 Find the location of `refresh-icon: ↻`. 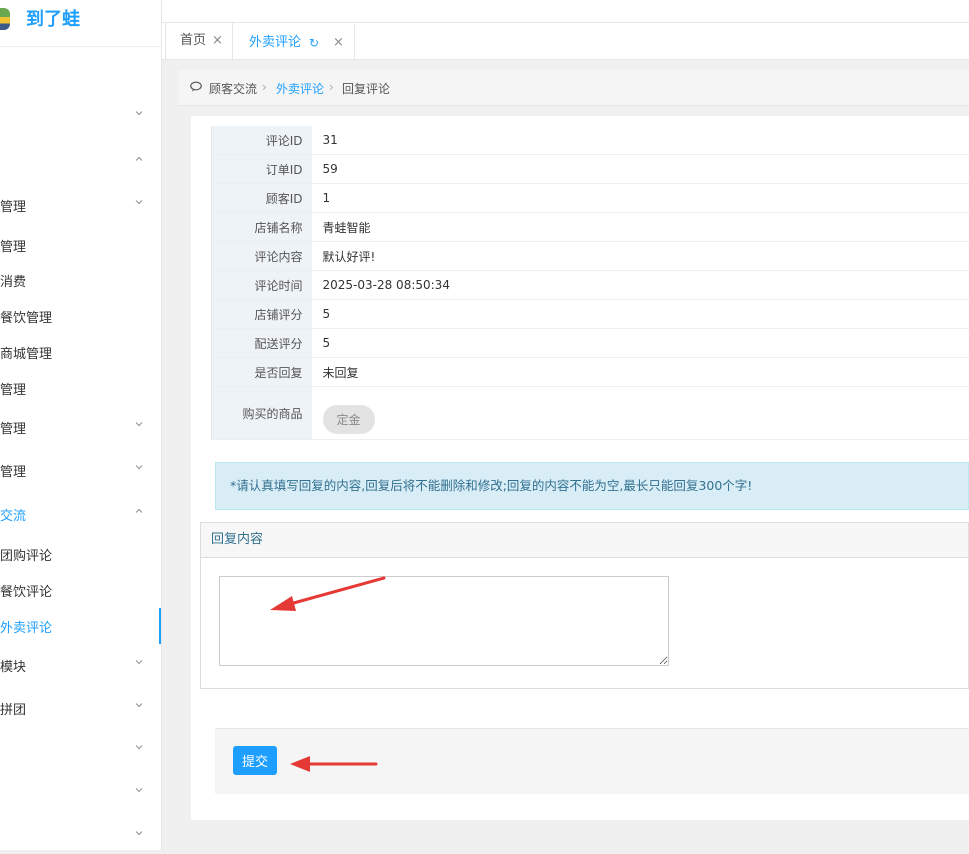

refresh-icon: ↻ is located at coordinates (314, 43).